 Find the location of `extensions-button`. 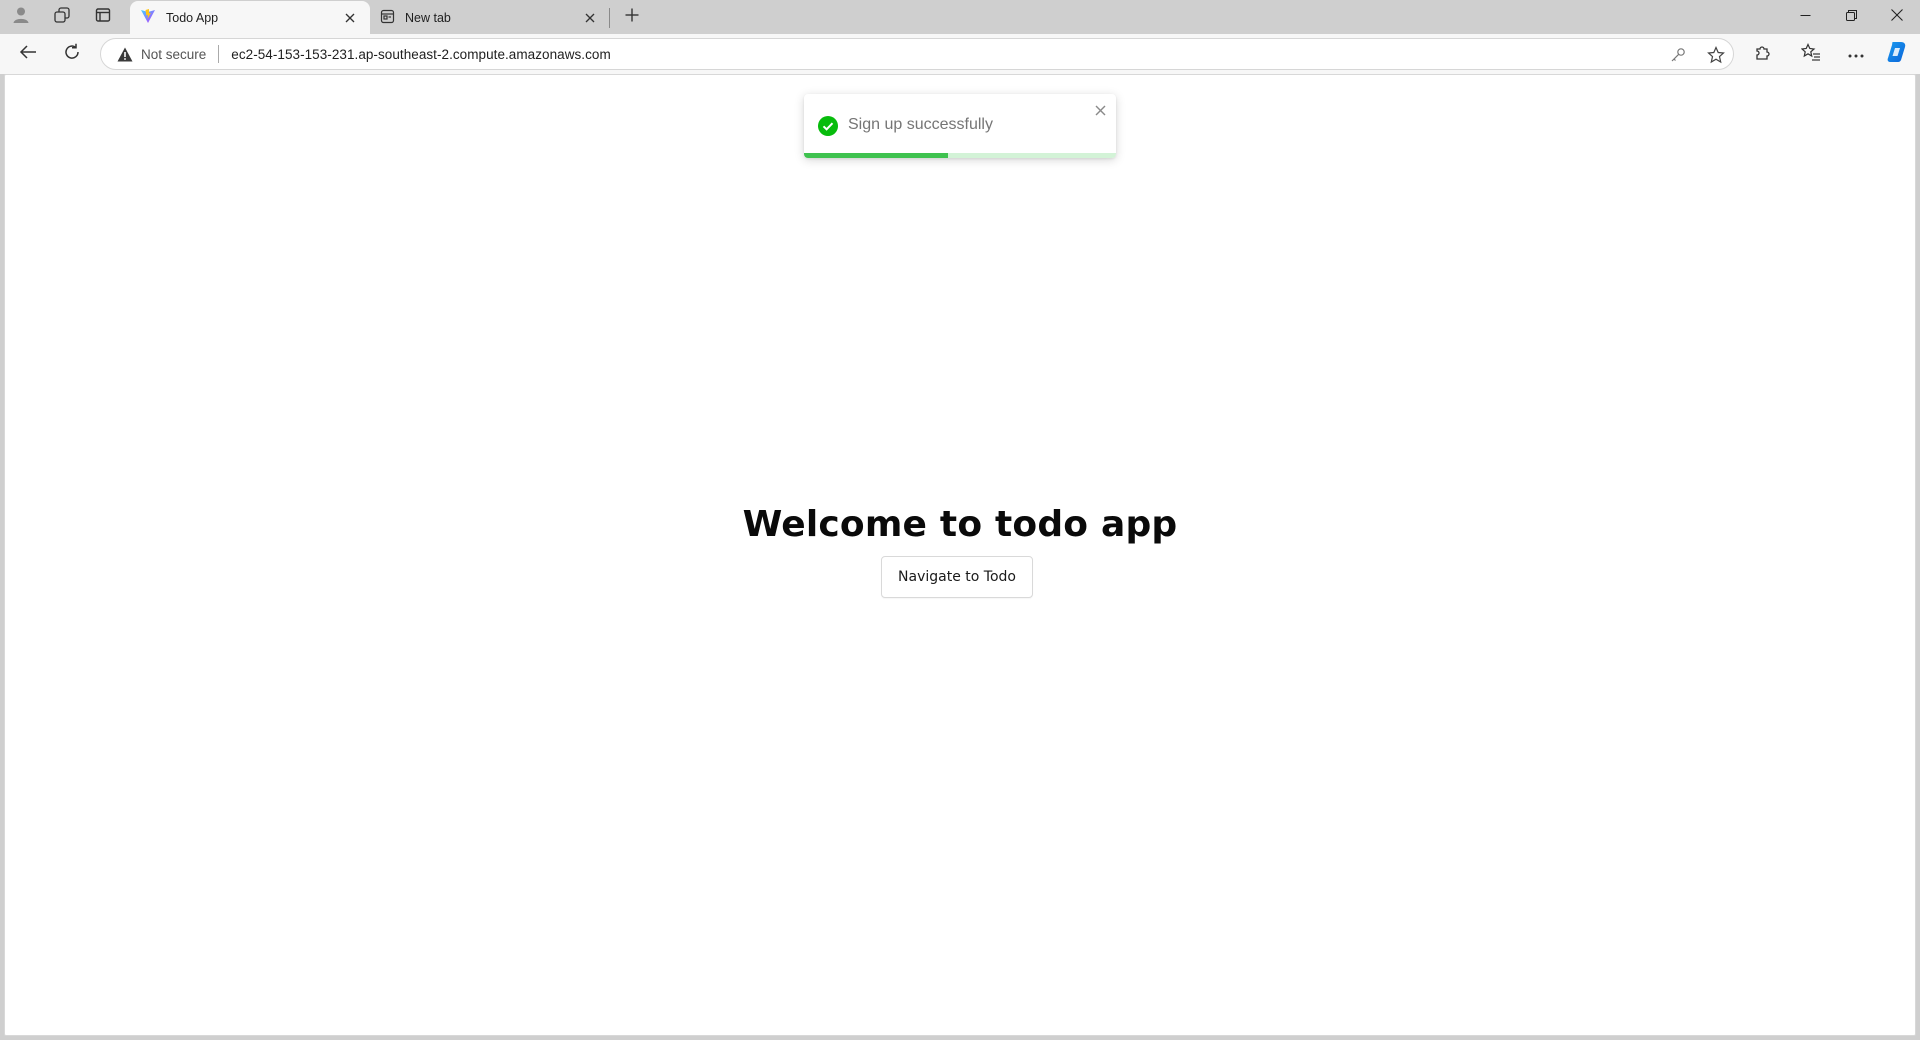

extensions-button is located at coordinates (1763, 54).